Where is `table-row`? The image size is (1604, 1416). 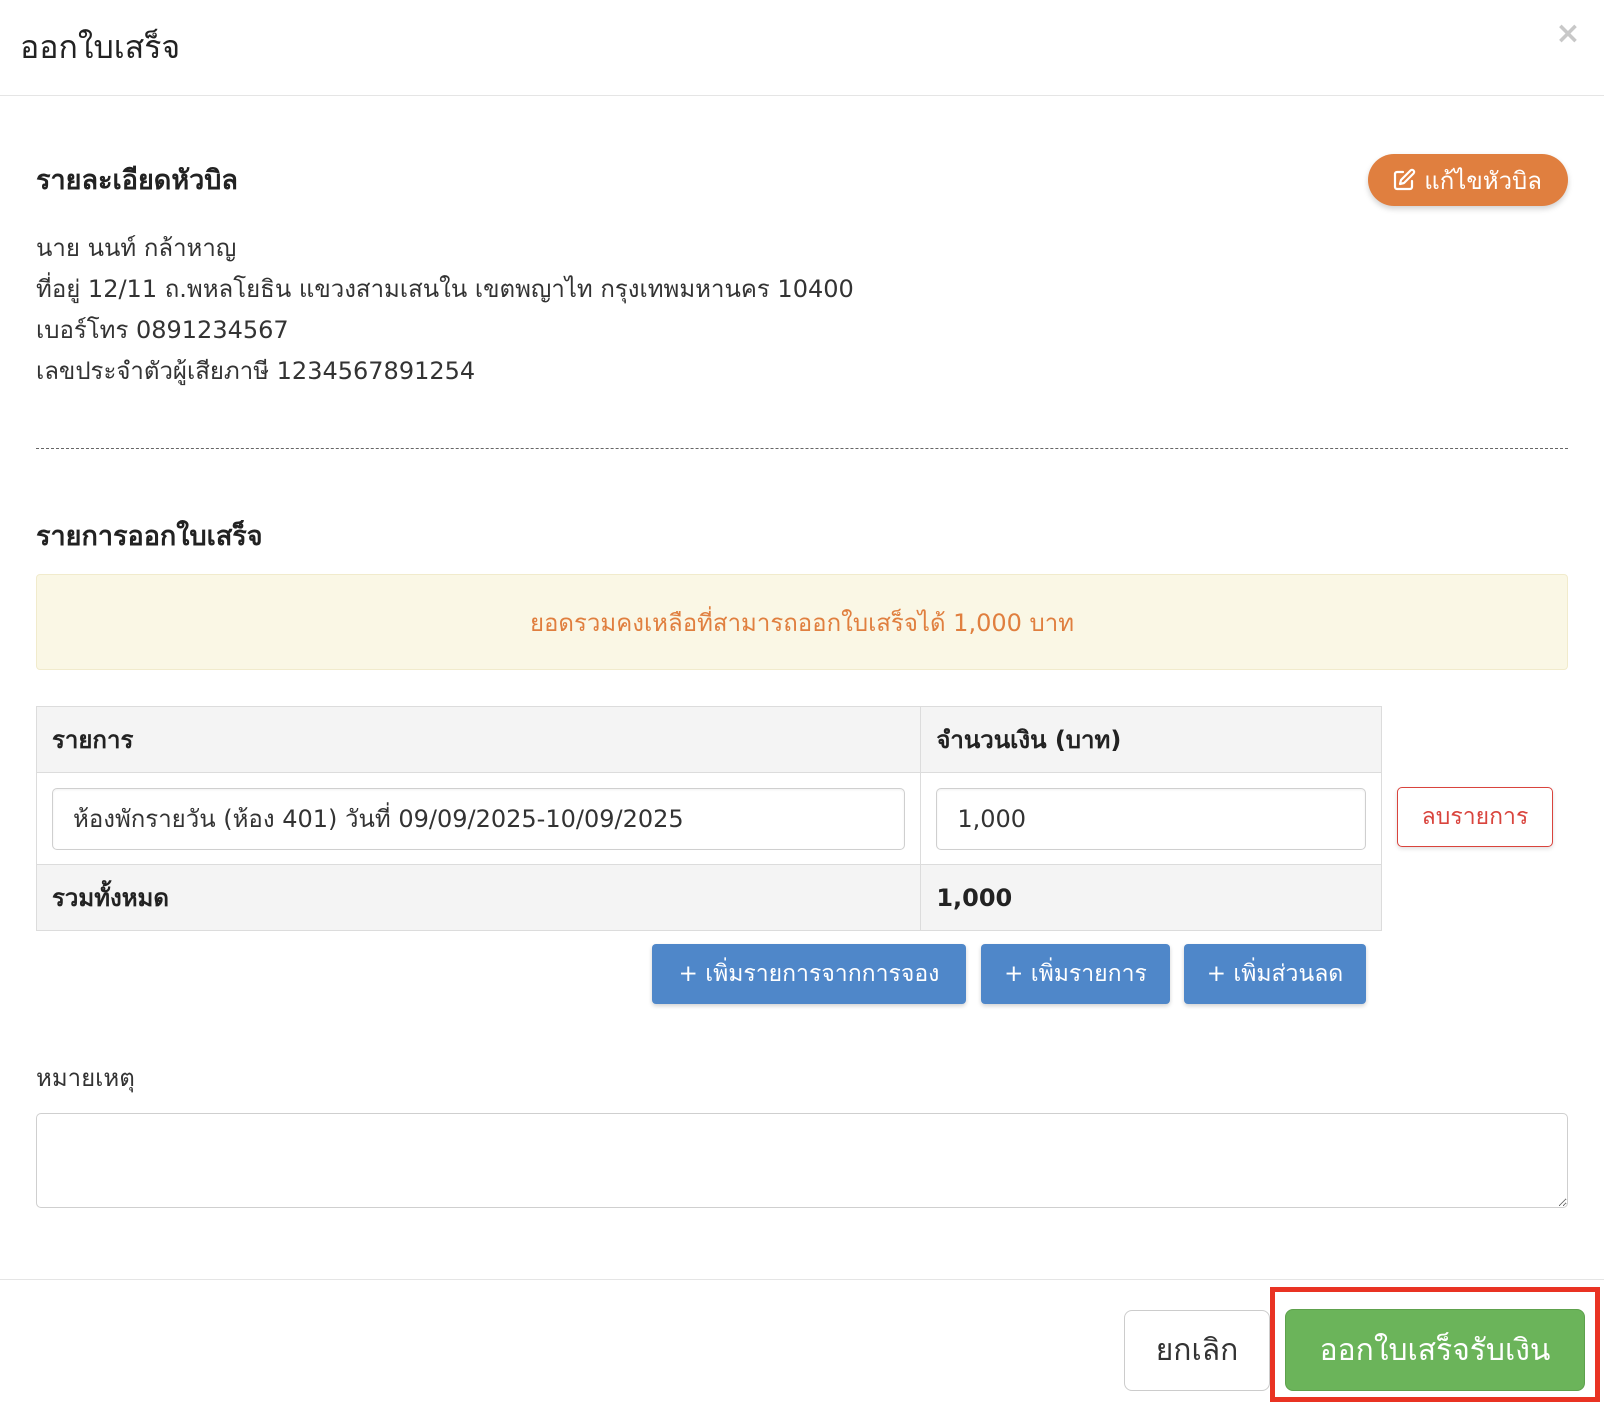 table-row is located at coordinates (708, 818).